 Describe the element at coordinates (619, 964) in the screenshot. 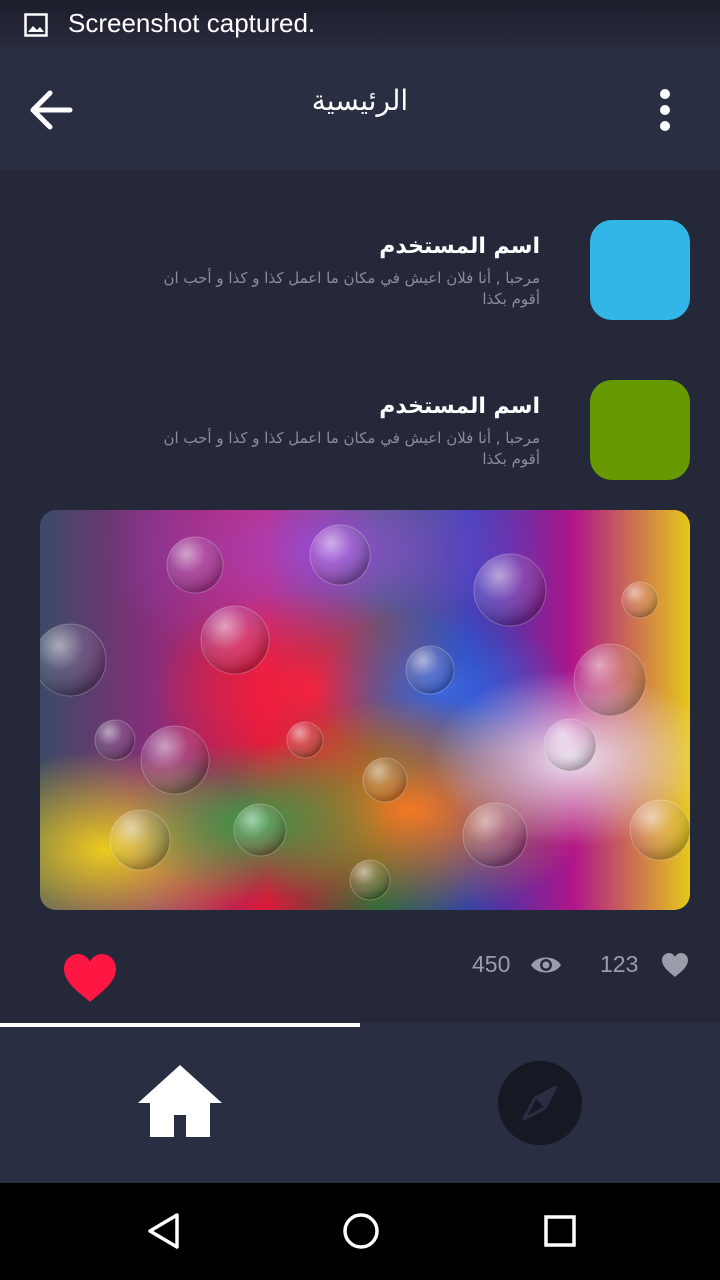

I see `likes-count: 123` at that location.